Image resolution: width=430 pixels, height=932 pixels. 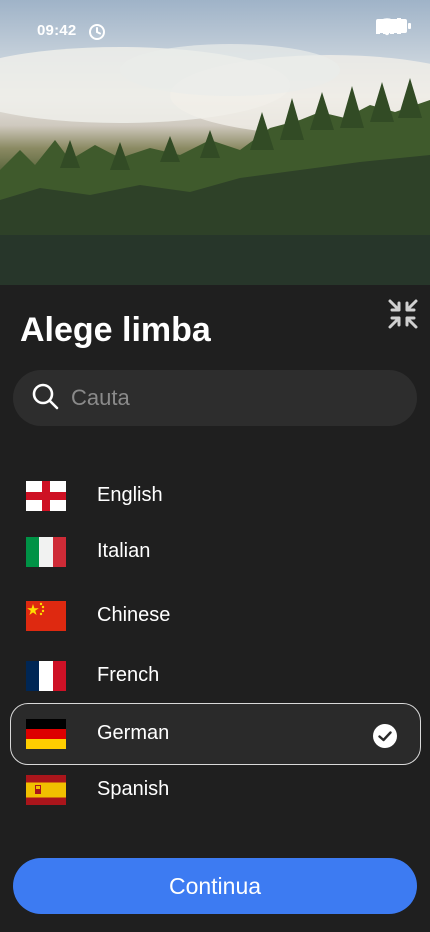 I want to click on checkmark-icon, so click(x=385, y=736).